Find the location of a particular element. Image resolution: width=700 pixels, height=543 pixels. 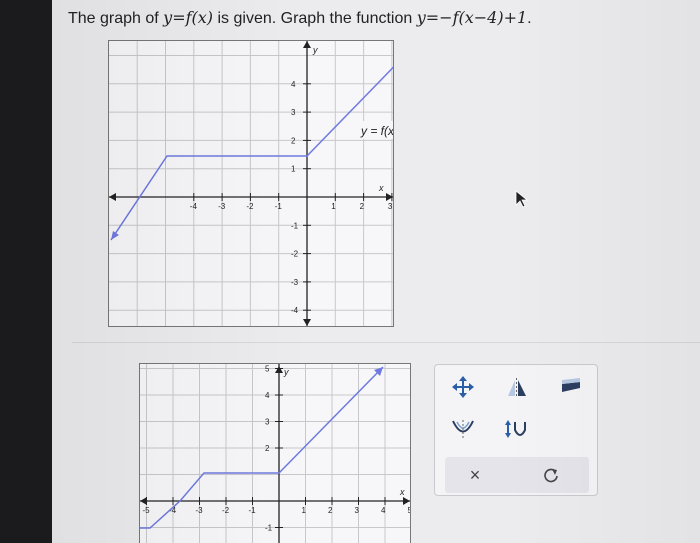

shear-icon is located at coordinates (571, 385).